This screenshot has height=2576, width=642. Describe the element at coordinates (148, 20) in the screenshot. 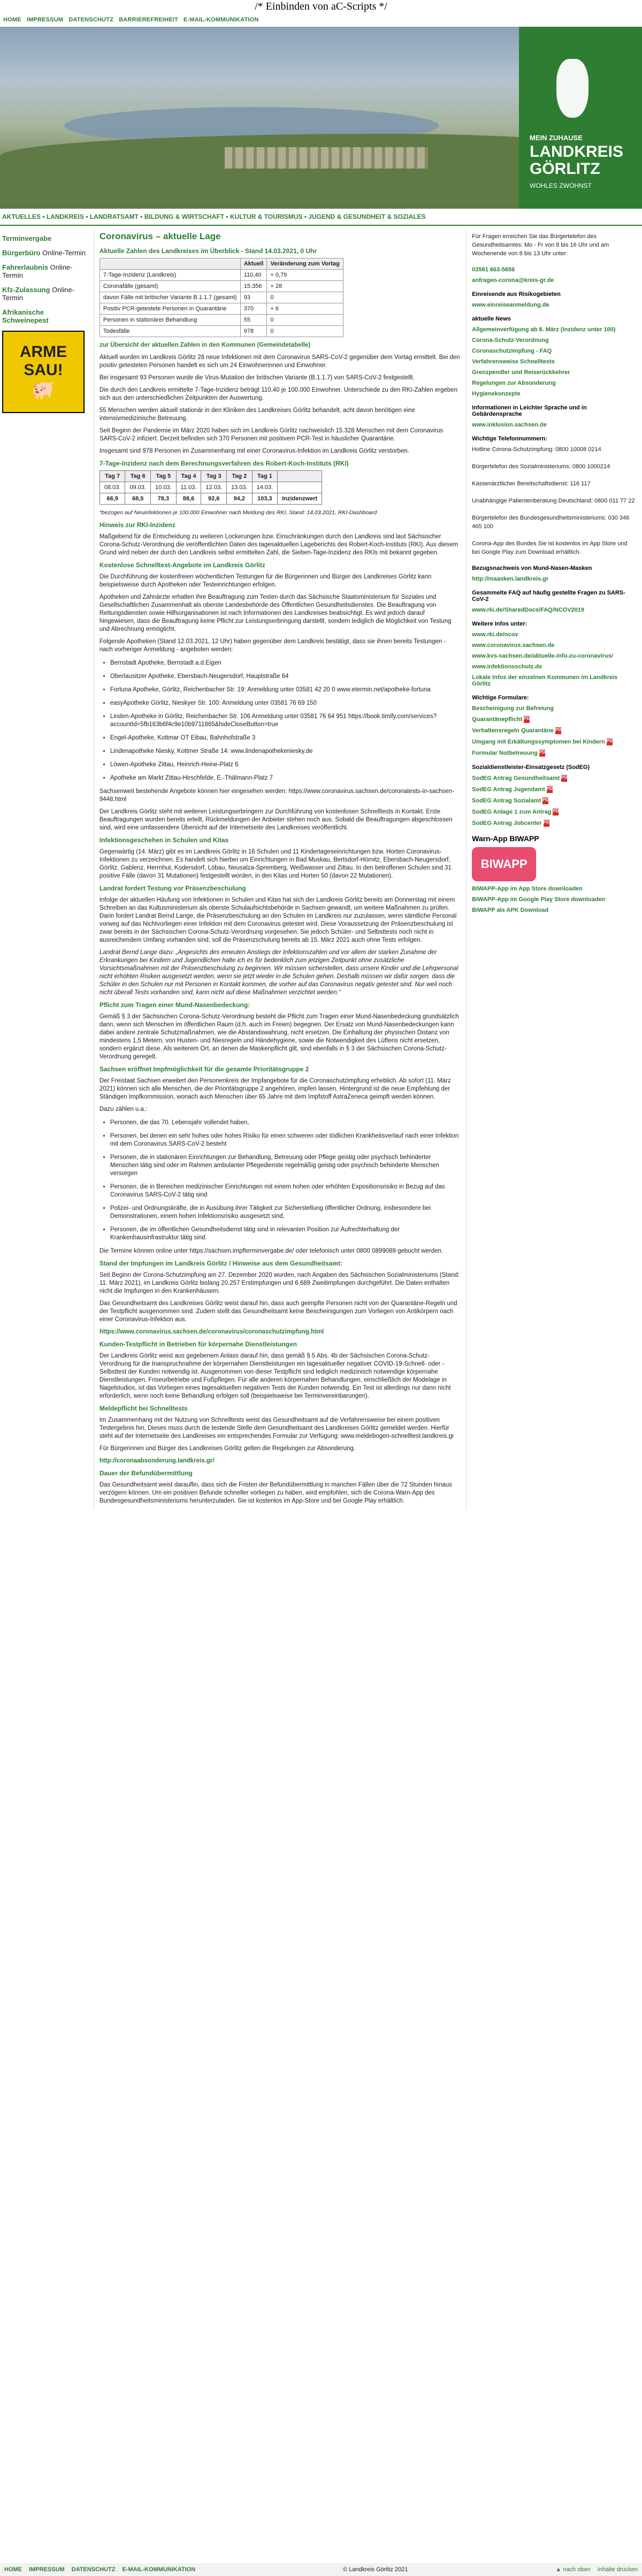

I see `nav-barrierefreiheit: BARRIEREFREIHEIT` at that location.